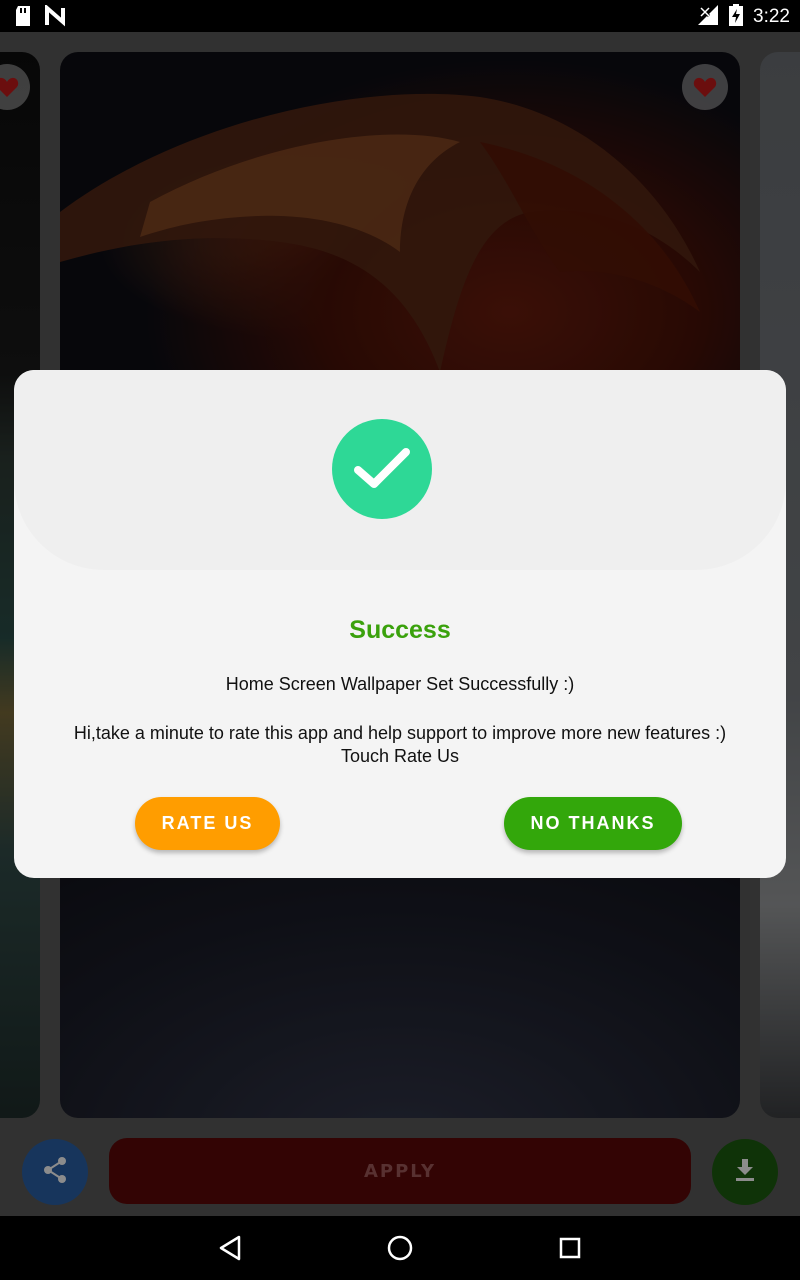  I want to click on recents-icon, so click(570, 1248).